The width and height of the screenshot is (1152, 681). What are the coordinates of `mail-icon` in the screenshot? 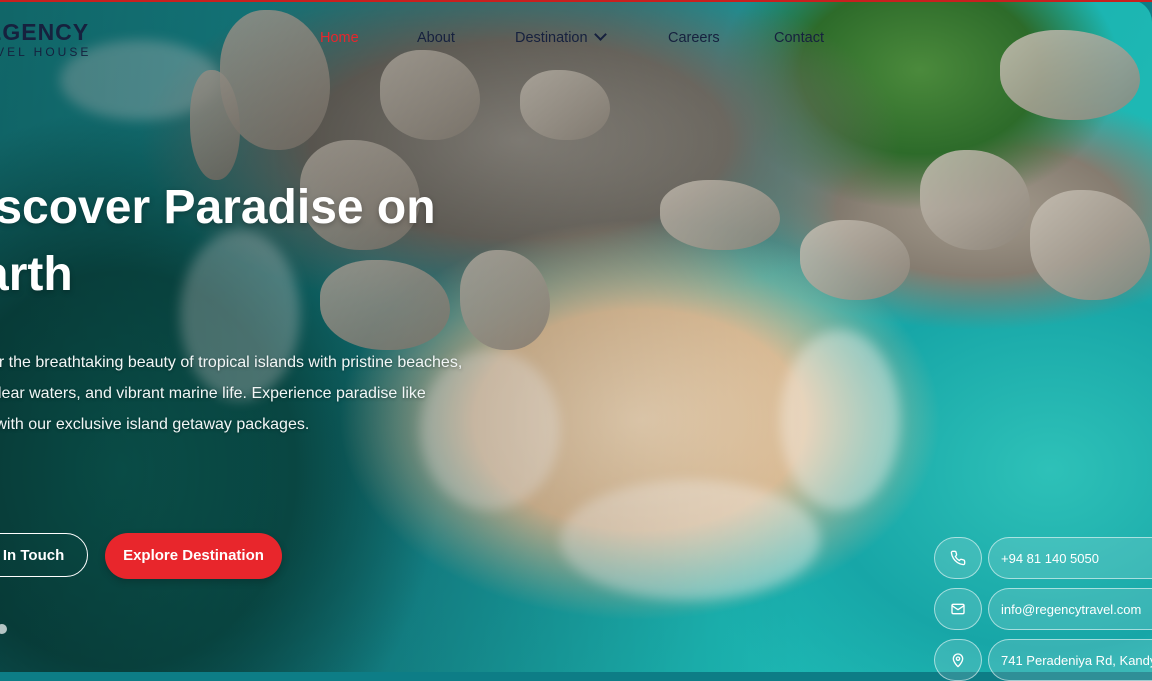 It's located at (958, 609).